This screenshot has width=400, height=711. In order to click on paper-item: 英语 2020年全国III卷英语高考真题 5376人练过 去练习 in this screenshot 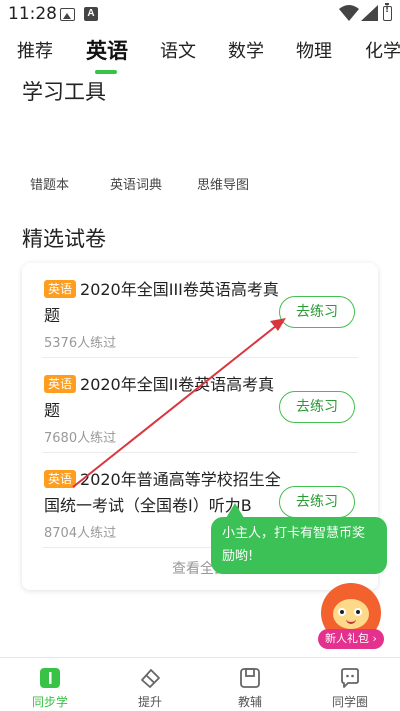, I will do `click(200, 310)`.